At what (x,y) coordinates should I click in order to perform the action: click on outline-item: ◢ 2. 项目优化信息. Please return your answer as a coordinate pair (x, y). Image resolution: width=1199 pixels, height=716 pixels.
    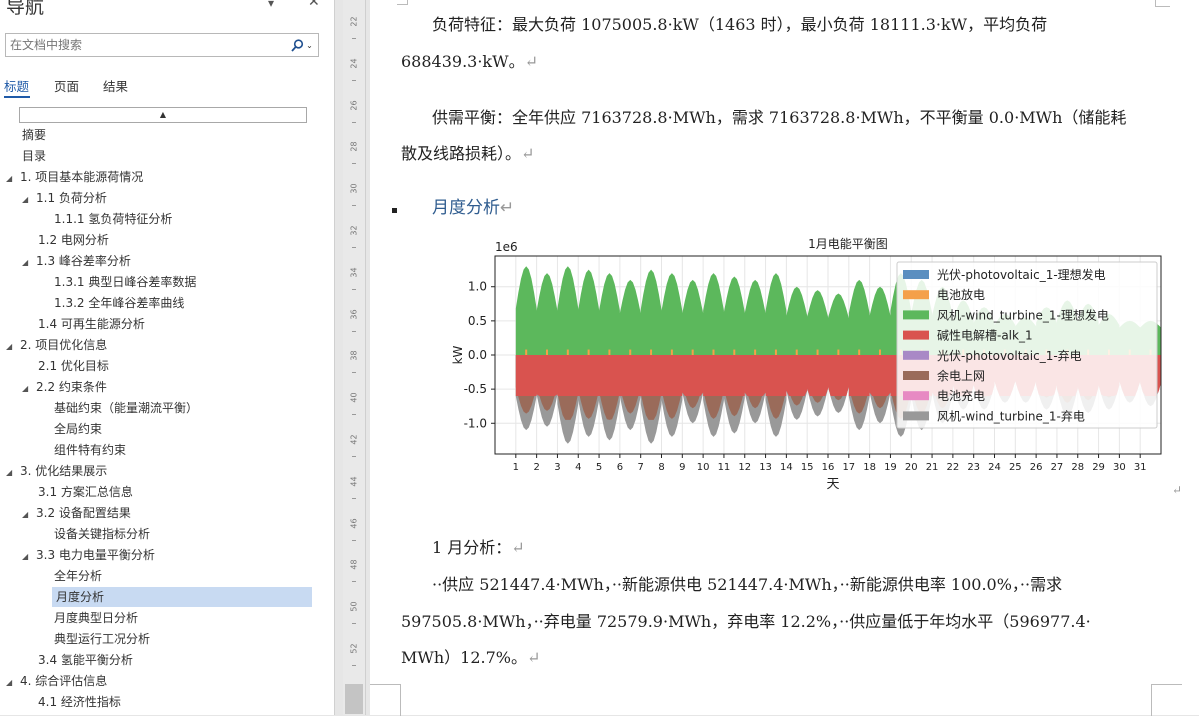
    Looking at the image, I should click on (56, 345).